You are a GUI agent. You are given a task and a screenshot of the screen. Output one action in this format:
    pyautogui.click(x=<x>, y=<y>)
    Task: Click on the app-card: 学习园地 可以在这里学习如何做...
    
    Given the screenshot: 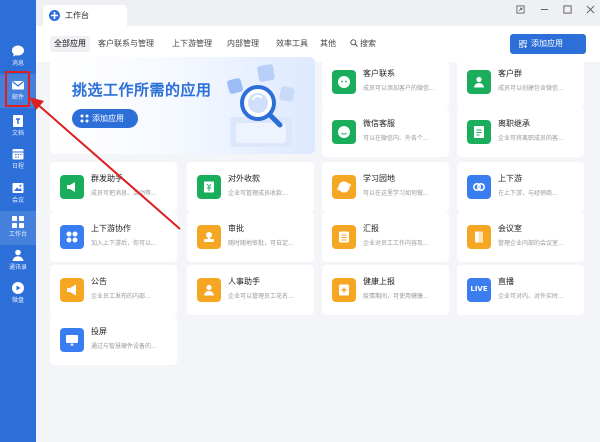 What is the action you would take?
    pyautogui.click(x=385, y=187)
    